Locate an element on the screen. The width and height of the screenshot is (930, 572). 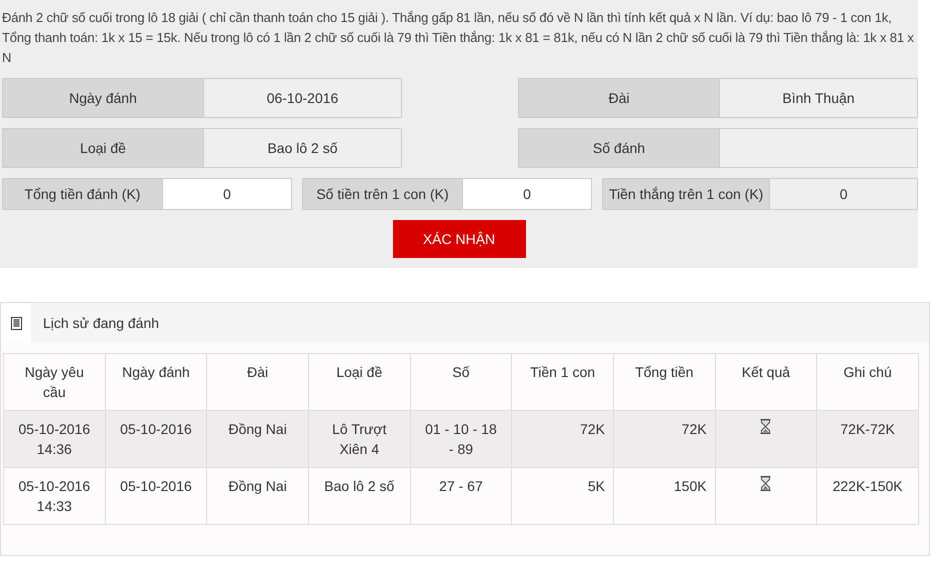
table-cell: 27 - 67 is located at coordinates (461, 496).